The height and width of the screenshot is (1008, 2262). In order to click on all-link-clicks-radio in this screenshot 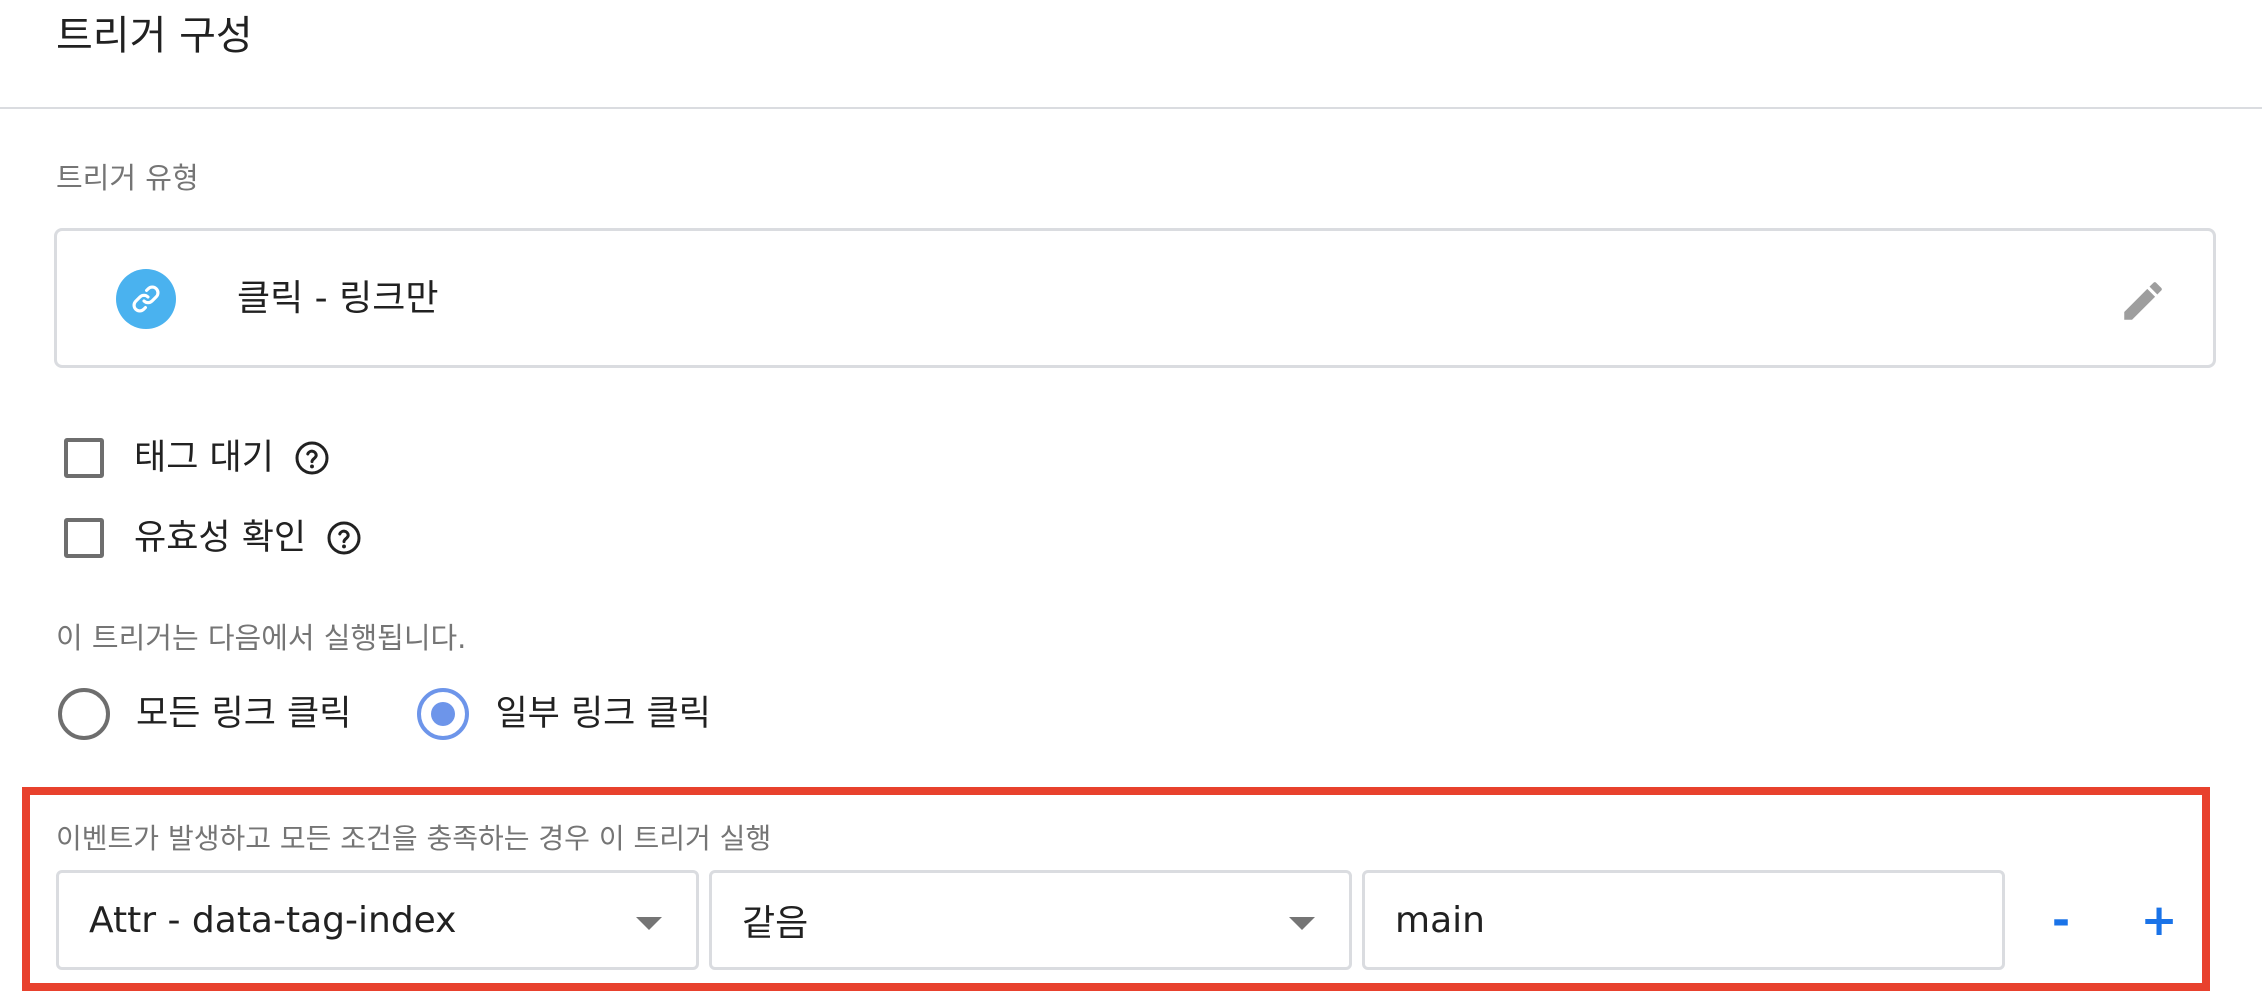, I will do `click(84, 714)`.